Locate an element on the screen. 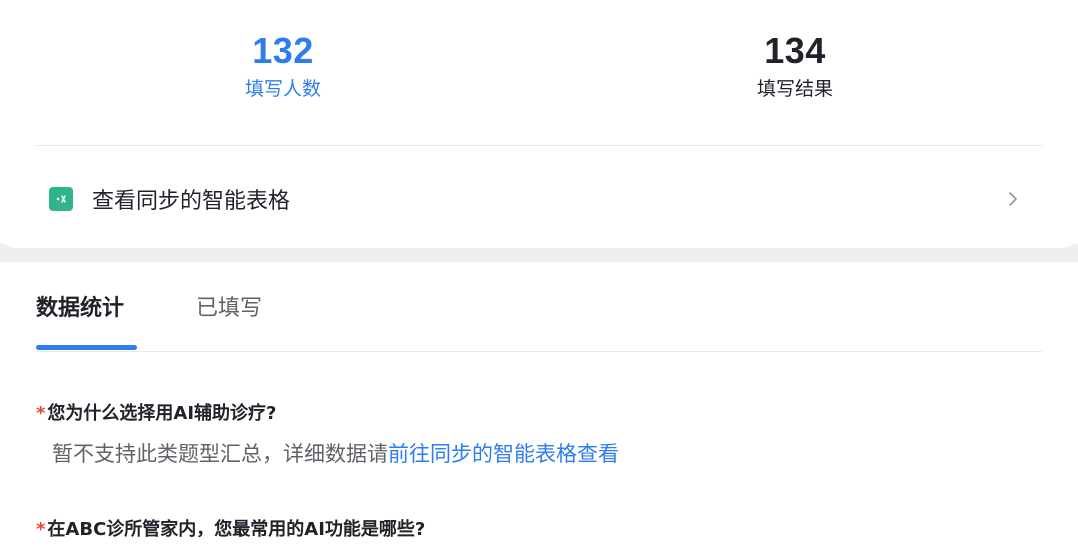  tab-statistics: 数据统计 is located at coordinates (80, 309).